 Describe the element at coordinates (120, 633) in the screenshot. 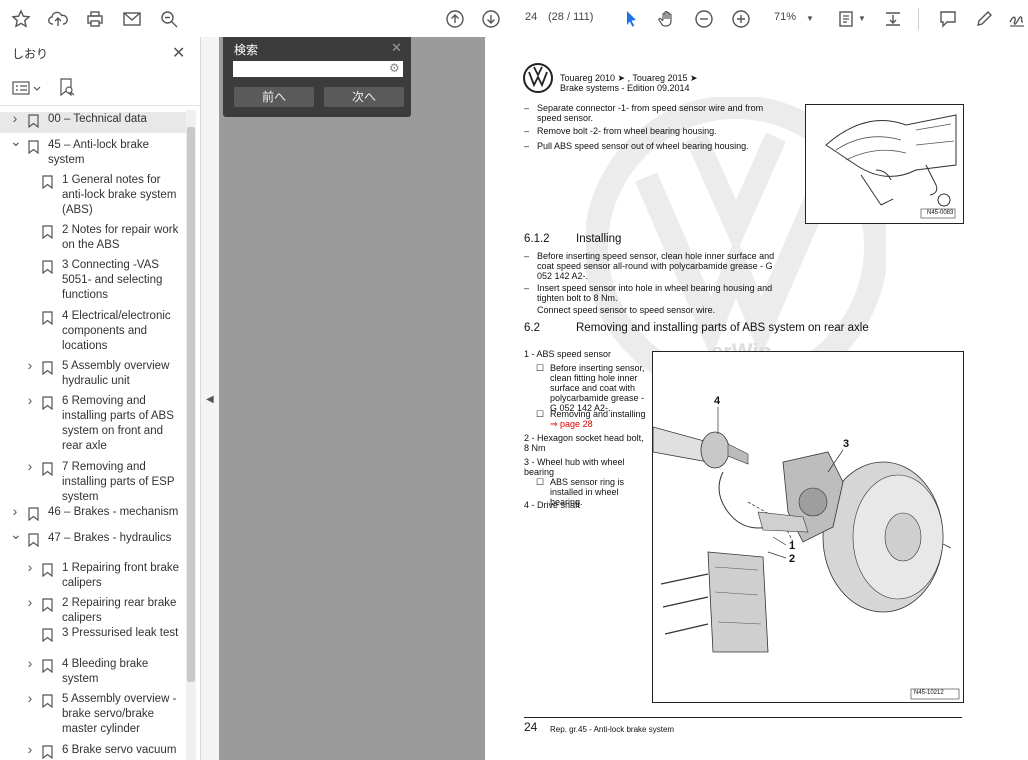

I see `bookmark-label: 3 Pressurised leak test` at that location.